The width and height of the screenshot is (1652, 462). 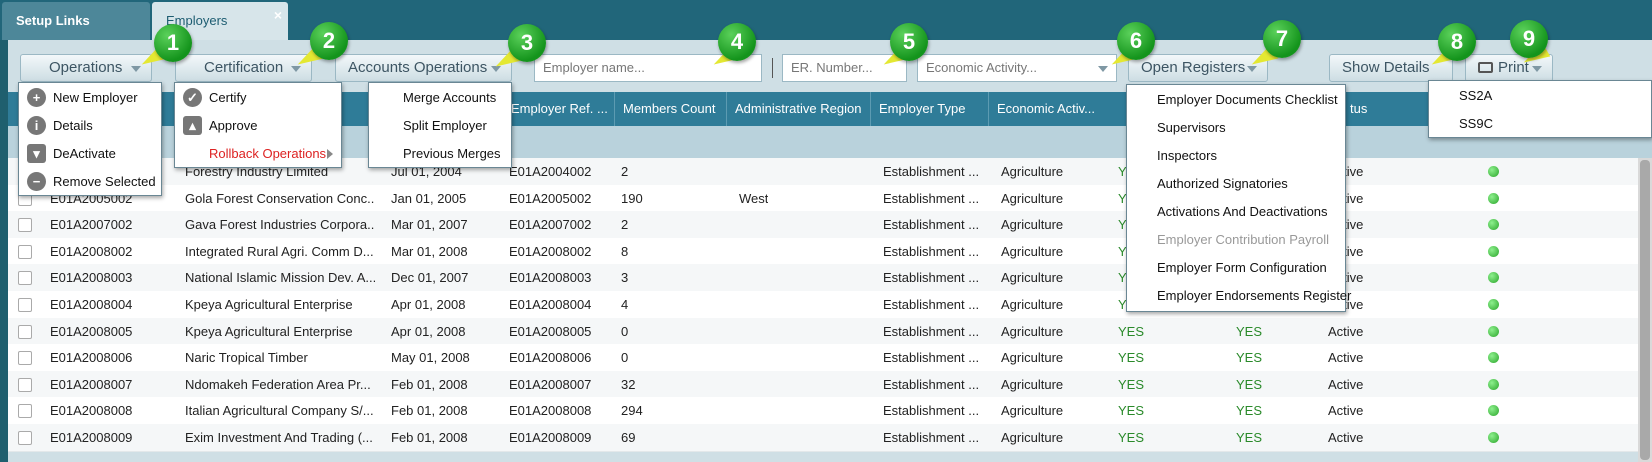 I want to click on menu-item-form-configuration: Employer Form Configuration, so click(x=1236, y=268).